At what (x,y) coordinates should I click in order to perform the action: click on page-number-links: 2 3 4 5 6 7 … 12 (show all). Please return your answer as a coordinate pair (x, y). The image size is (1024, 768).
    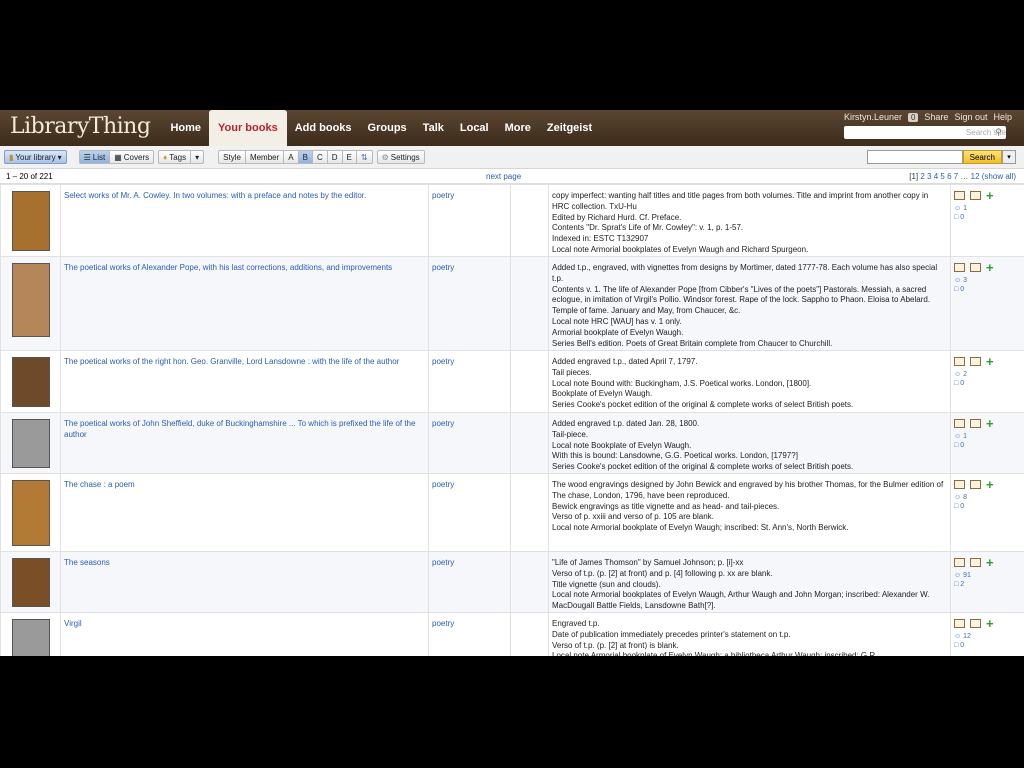
    Looking at the image, I should click on (968, 176).